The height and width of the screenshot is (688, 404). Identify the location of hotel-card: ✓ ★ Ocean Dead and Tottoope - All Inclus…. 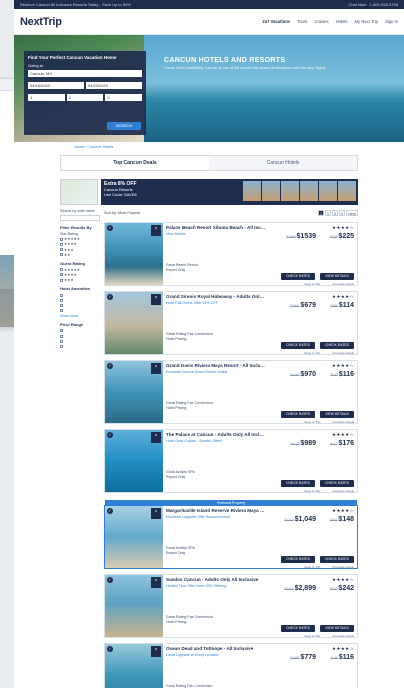
(231, 665).